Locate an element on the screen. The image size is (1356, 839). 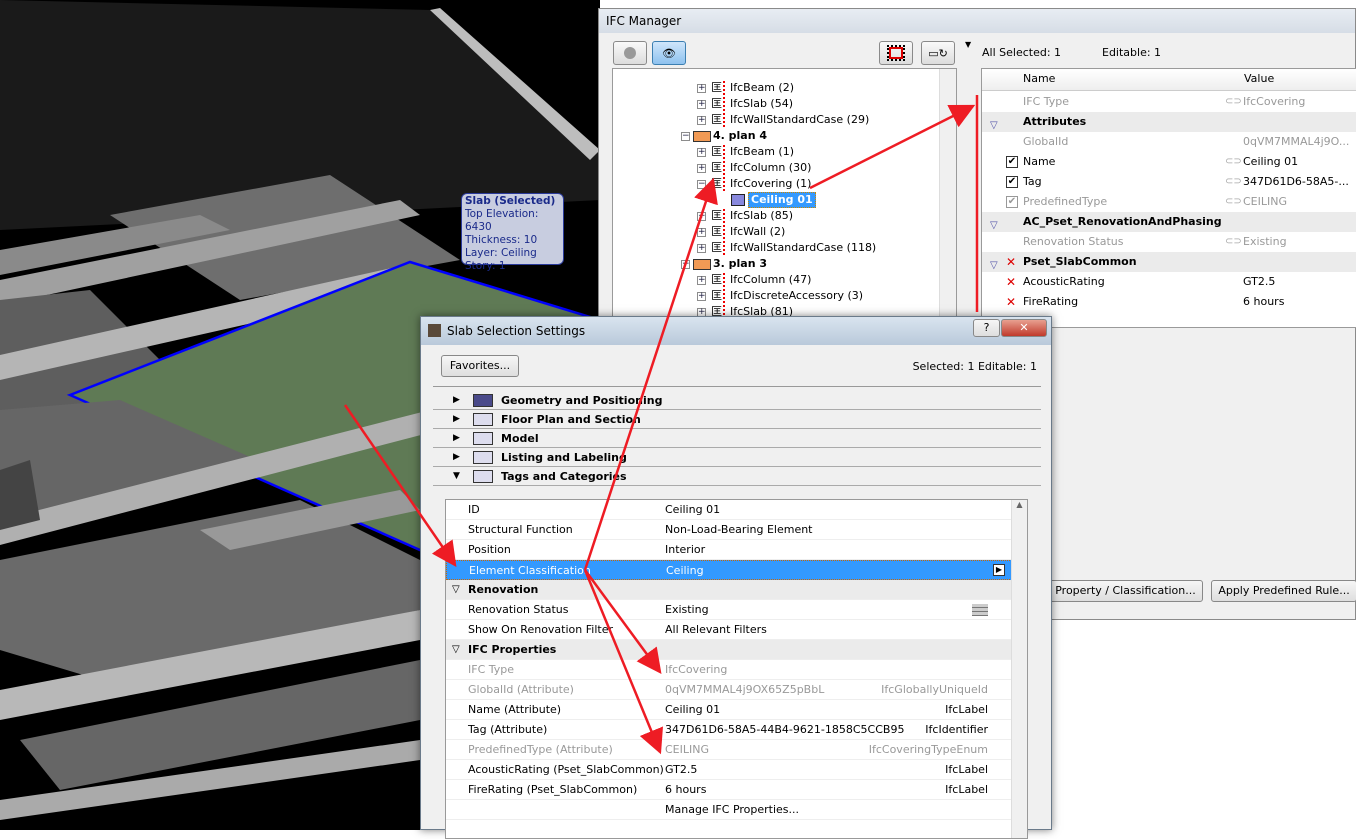
property-group: ▽ Attributes is located at coordinates (1169, 122).